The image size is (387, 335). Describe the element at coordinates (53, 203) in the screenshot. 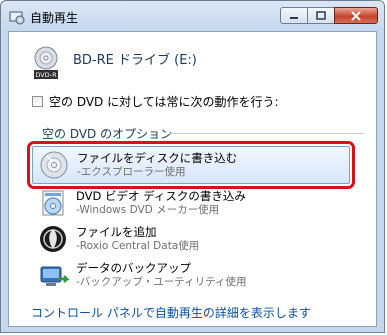

I see `dvd-maker-icon` at that location.